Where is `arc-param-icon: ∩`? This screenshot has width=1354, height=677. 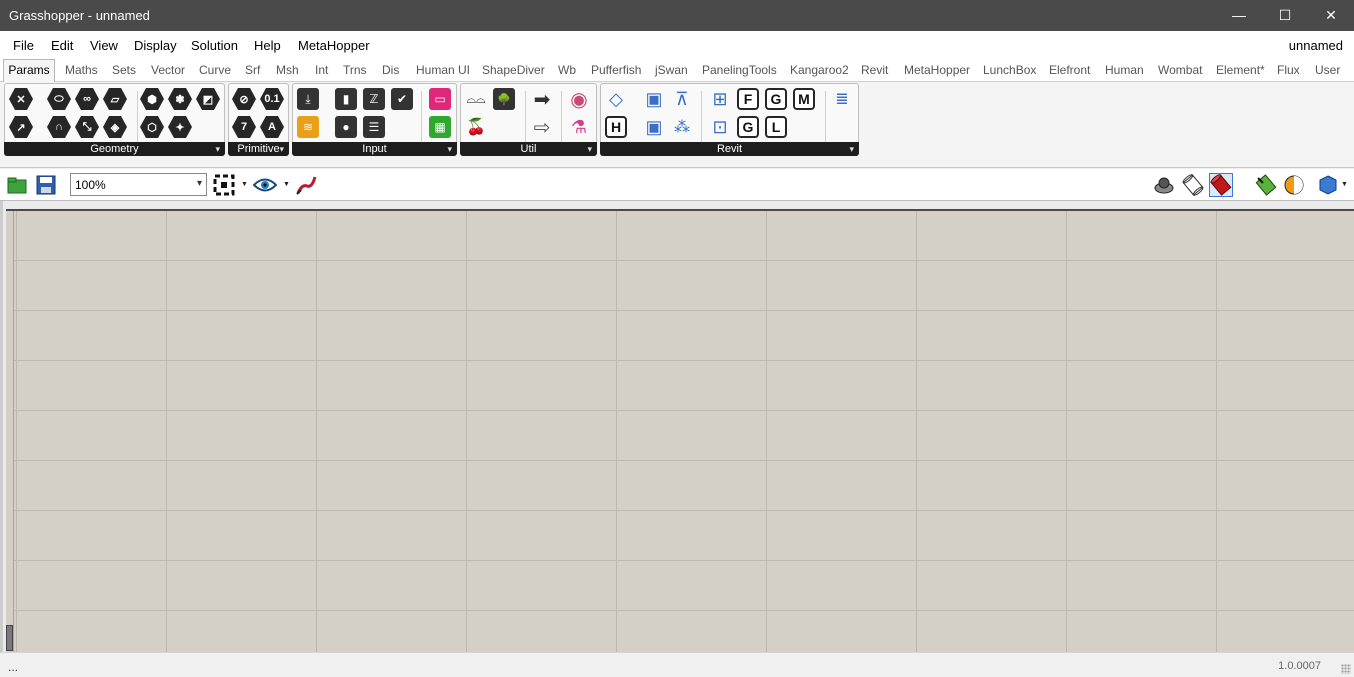
arc-param-icon: ∩ is located at coordinates (59, 127).